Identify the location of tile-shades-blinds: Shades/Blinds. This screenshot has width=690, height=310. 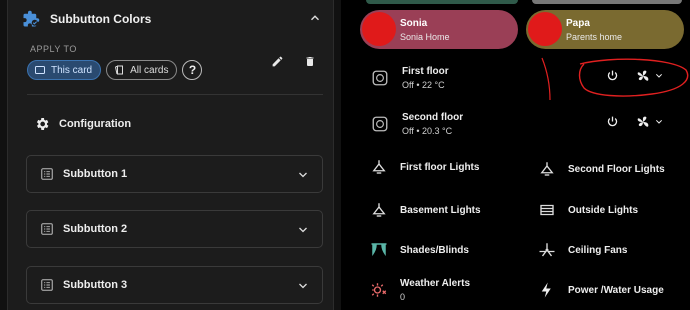
(419, 250).